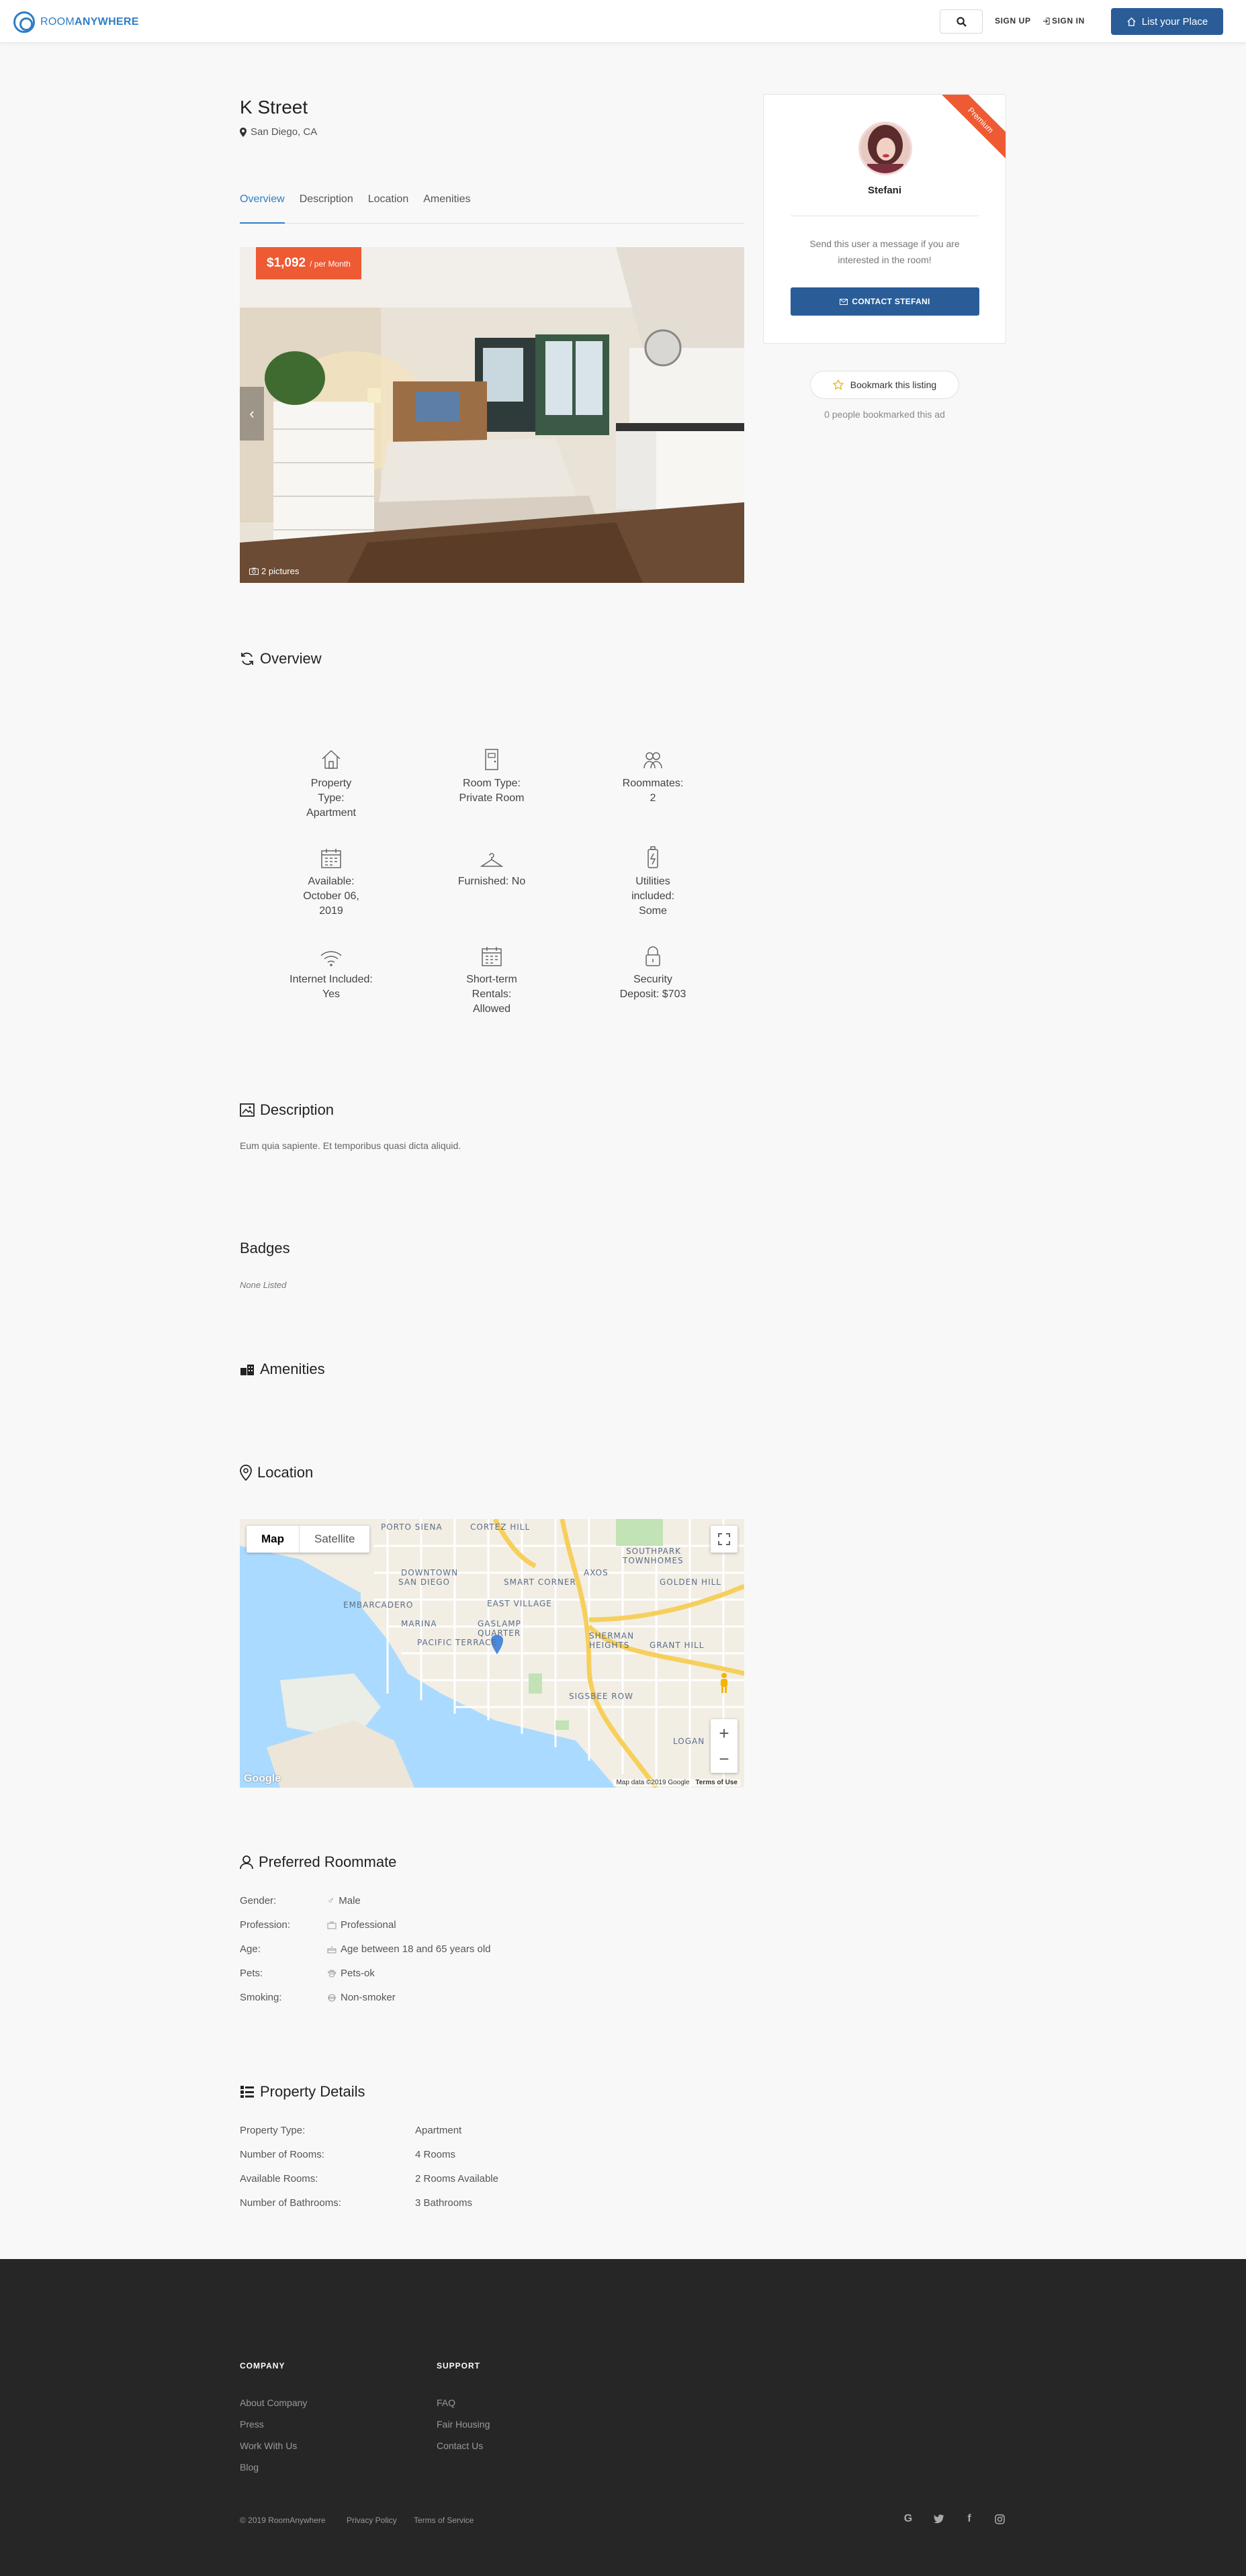 The width and height of the screenshot is (1246, 2576). I want to click on map-pin-icon, so click(243, 132).